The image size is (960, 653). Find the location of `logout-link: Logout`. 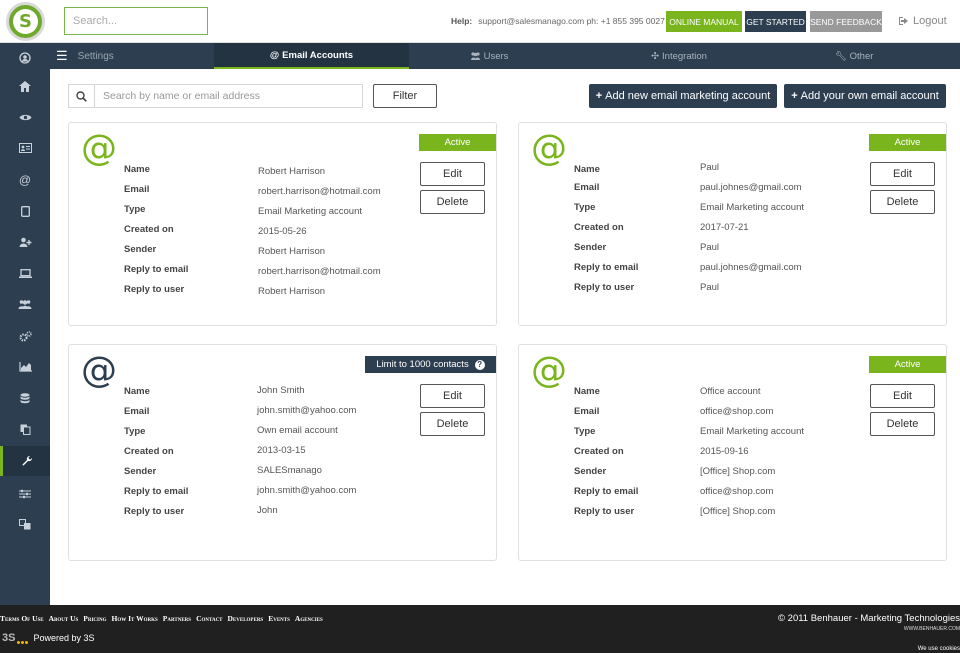

logout-link: Logout is located at coordinates (922, 21).